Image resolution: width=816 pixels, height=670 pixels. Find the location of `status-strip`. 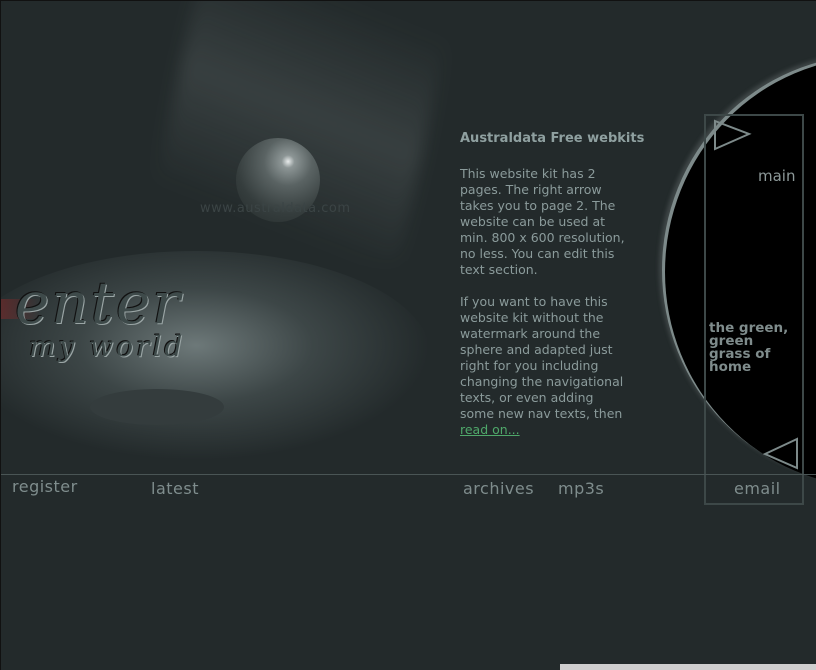

status-strip is located at coordinates (688, 667).